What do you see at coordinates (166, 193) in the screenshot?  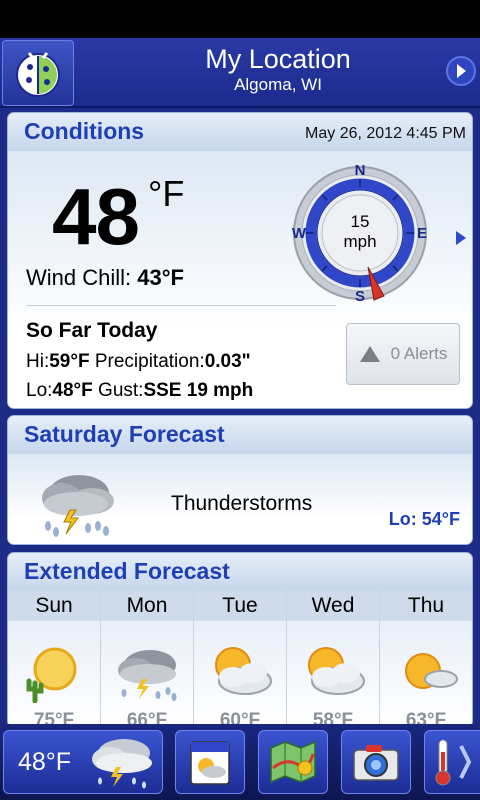 I see `temperature-unit: °F` at bounding box center [166, 193].